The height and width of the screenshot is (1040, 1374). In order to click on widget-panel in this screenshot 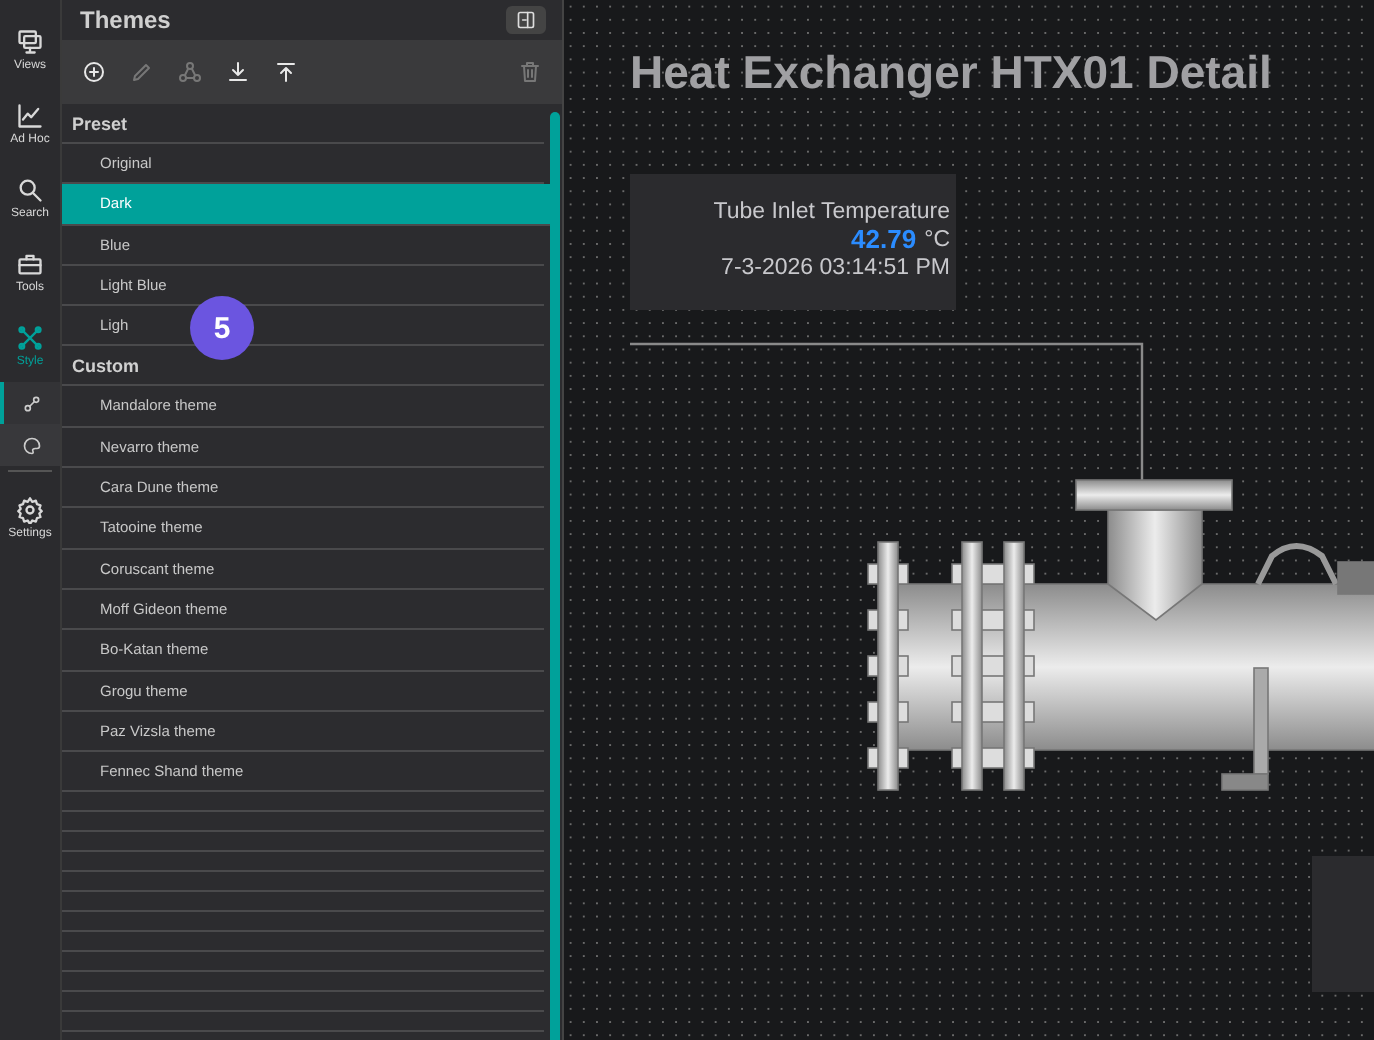, I will do `click(1343, 924)`.